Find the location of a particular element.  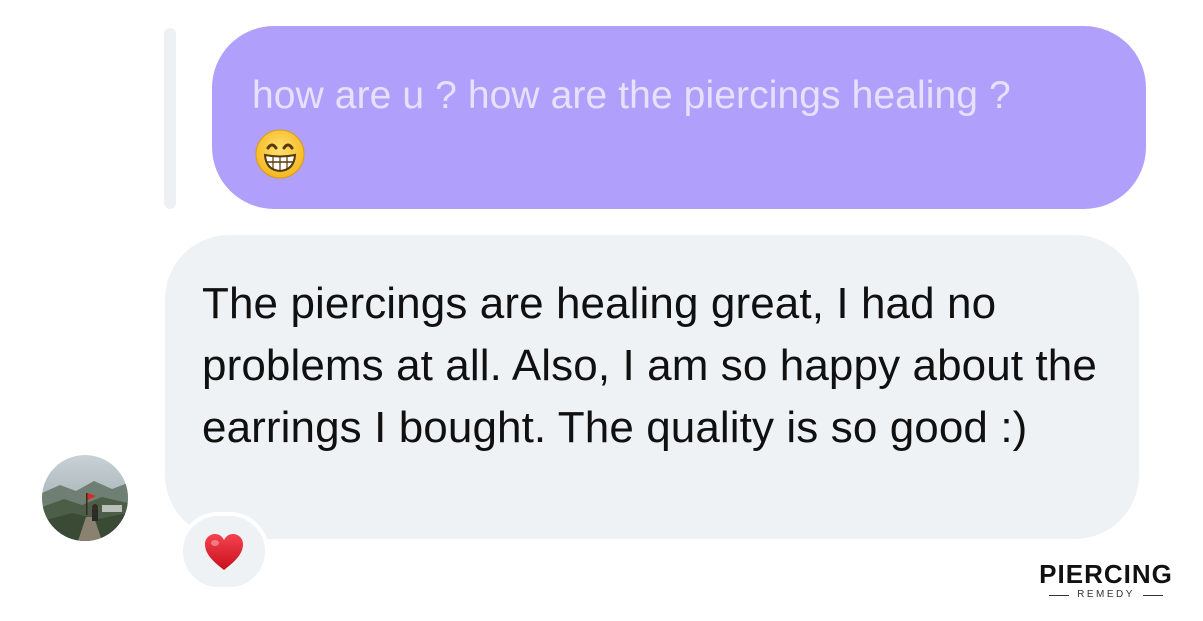

avatar-photo-icon is located at coordinates (85, 498).